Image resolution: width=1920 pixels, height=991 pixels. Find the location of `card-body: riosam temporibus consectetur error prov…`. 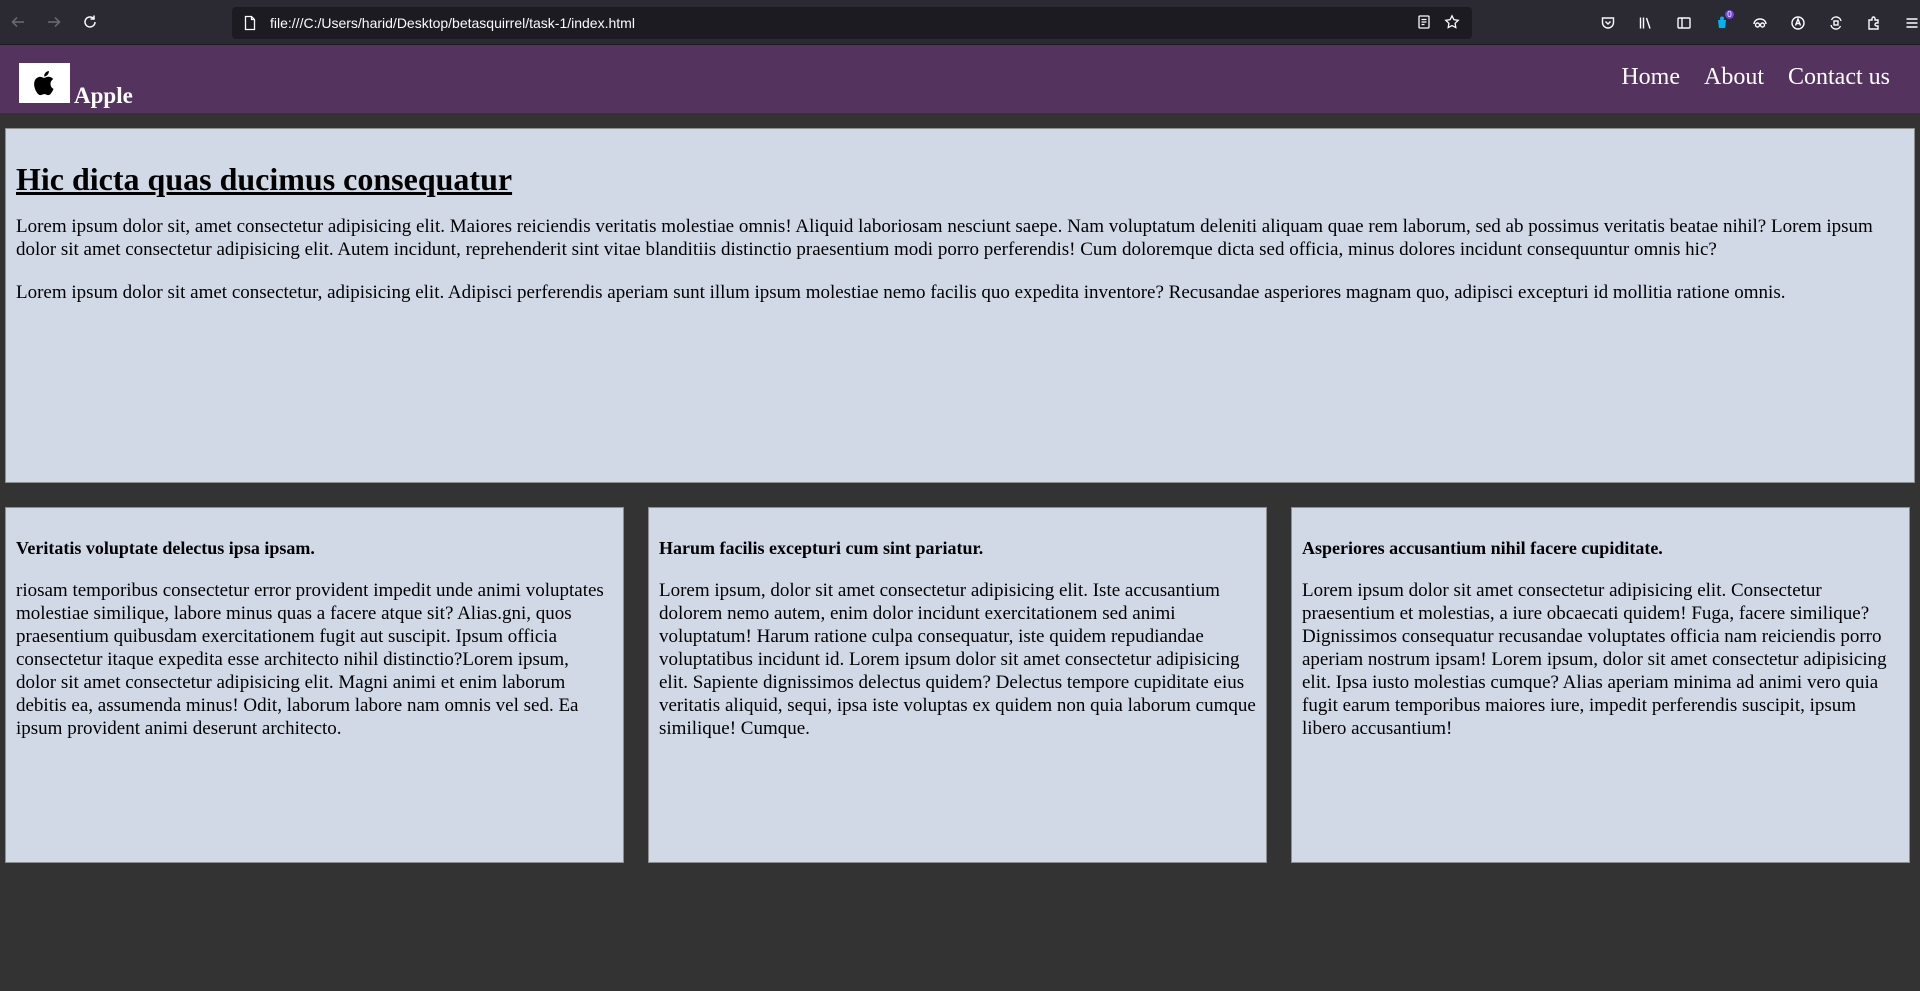

card-body: riosam temporibus consectetur error prov… is located at coordinates (310, 659).